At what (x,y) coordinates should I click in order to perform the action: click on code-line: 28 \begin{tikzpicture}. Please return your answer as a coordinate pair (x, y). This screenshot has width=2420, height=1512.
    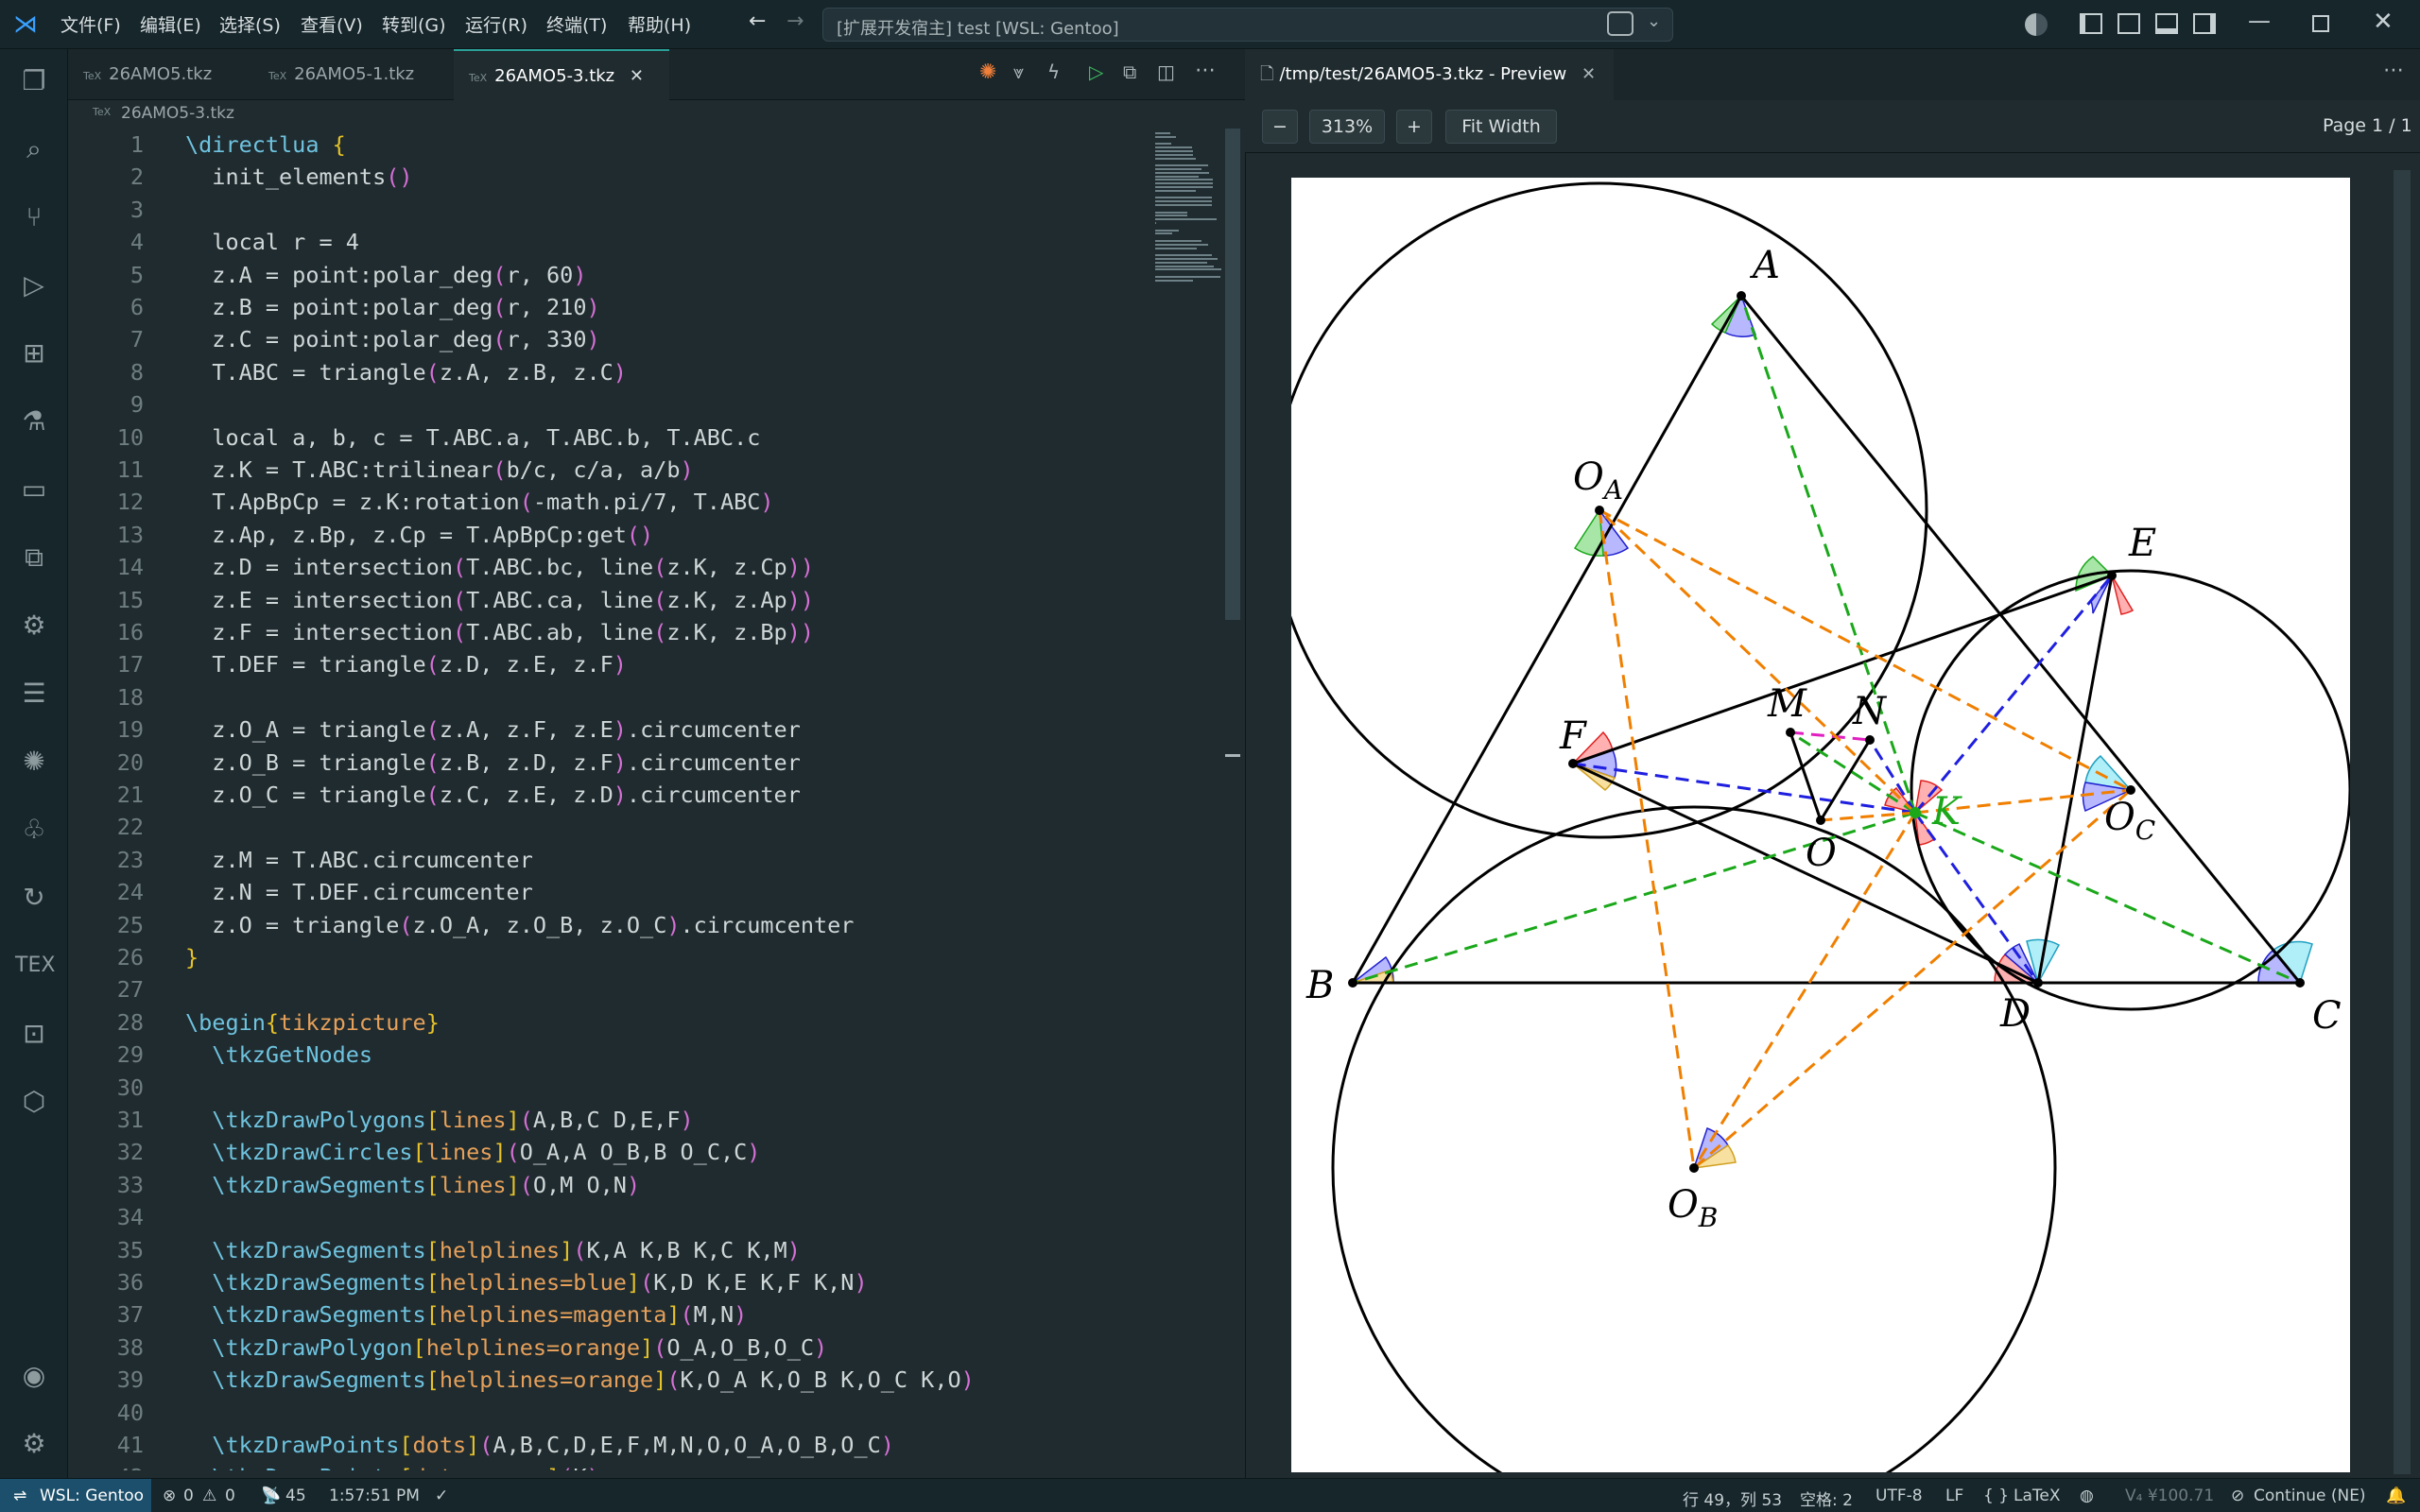
    Looking at the image, I should click on (254, 1025).